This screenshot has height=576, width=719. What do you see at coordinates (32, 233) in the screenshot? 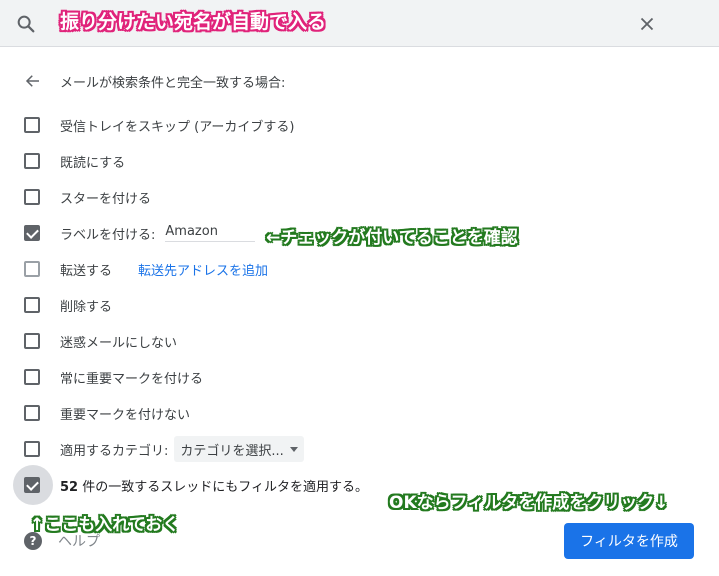
I see `checkbox-apply-label` at bounding box center [32, 233].